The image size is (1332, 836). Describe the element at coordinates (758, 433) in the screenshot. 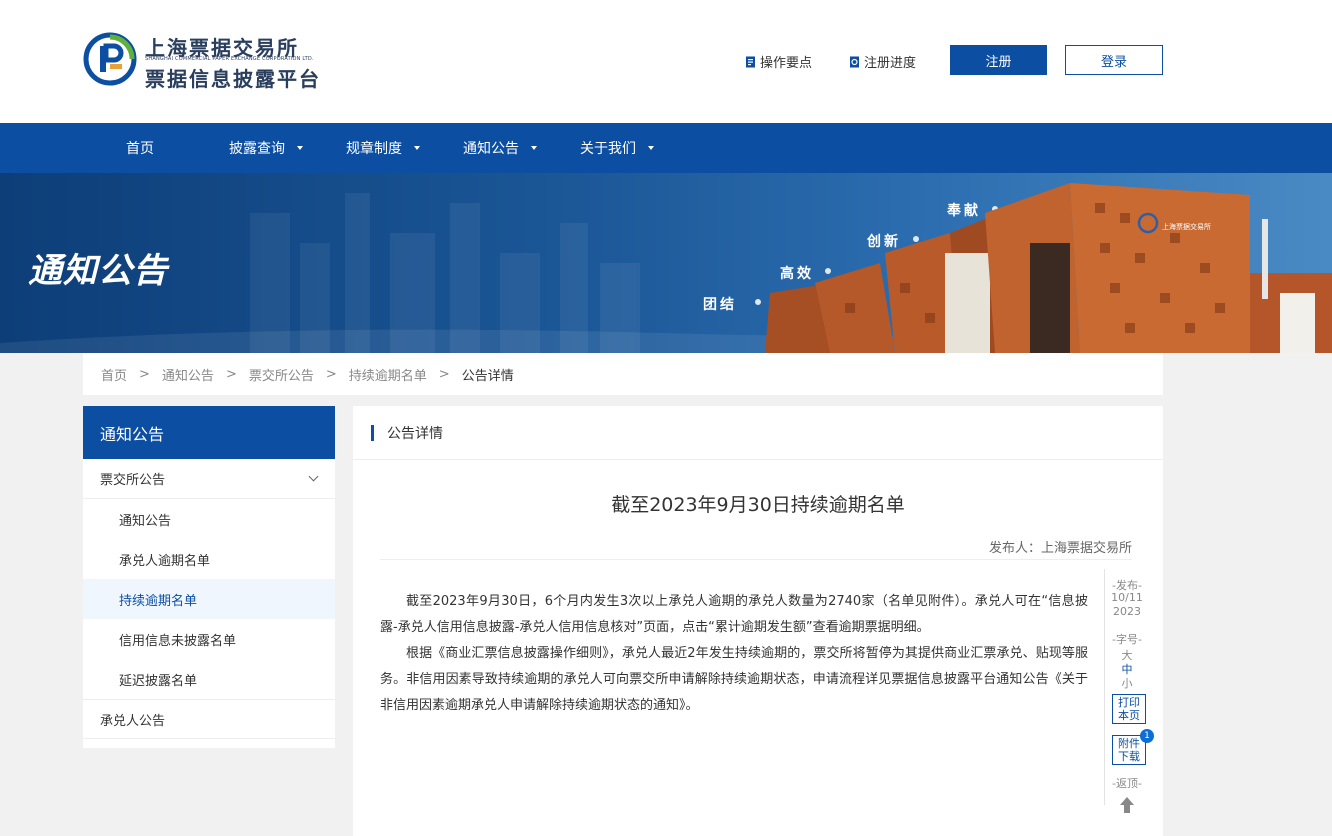

I see `section-header: 公告详情` at that location.